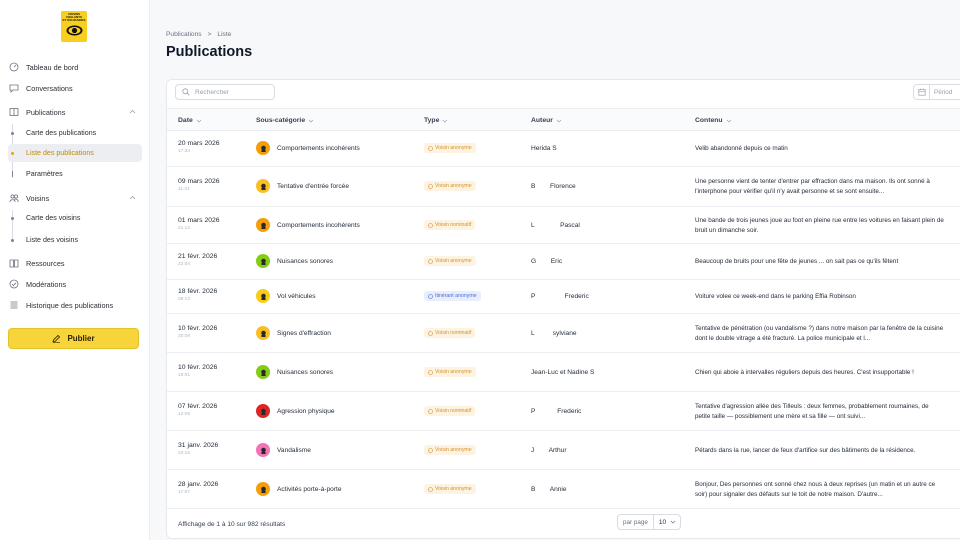  What do you see at coordinates (184, 34) in the screenshot?
I see `breadcrumb-parent: Publications` at bounding box center [184, 34].